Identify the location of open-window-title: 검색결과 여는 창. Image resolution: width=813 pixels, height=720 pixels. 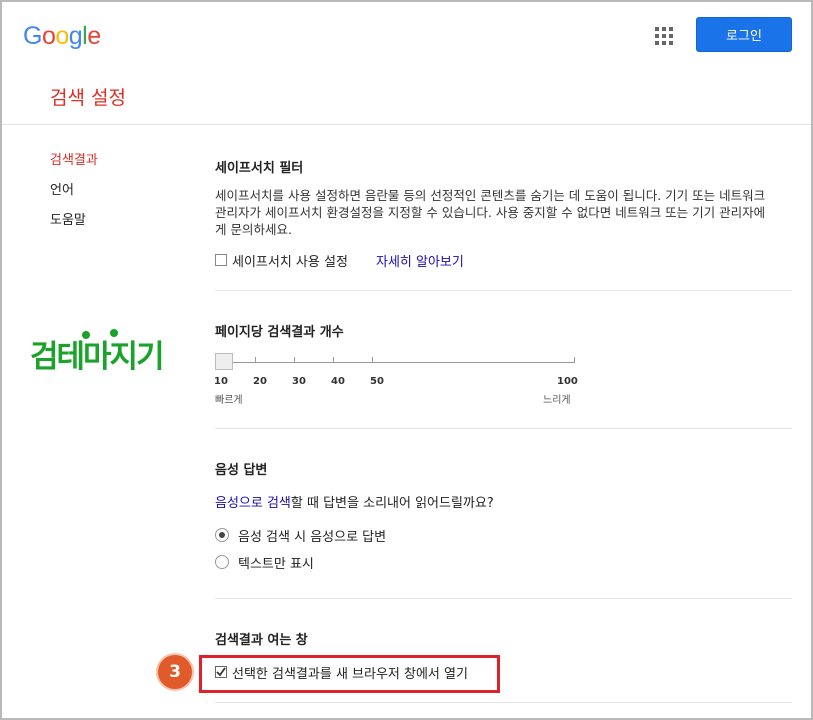
(261, 640).